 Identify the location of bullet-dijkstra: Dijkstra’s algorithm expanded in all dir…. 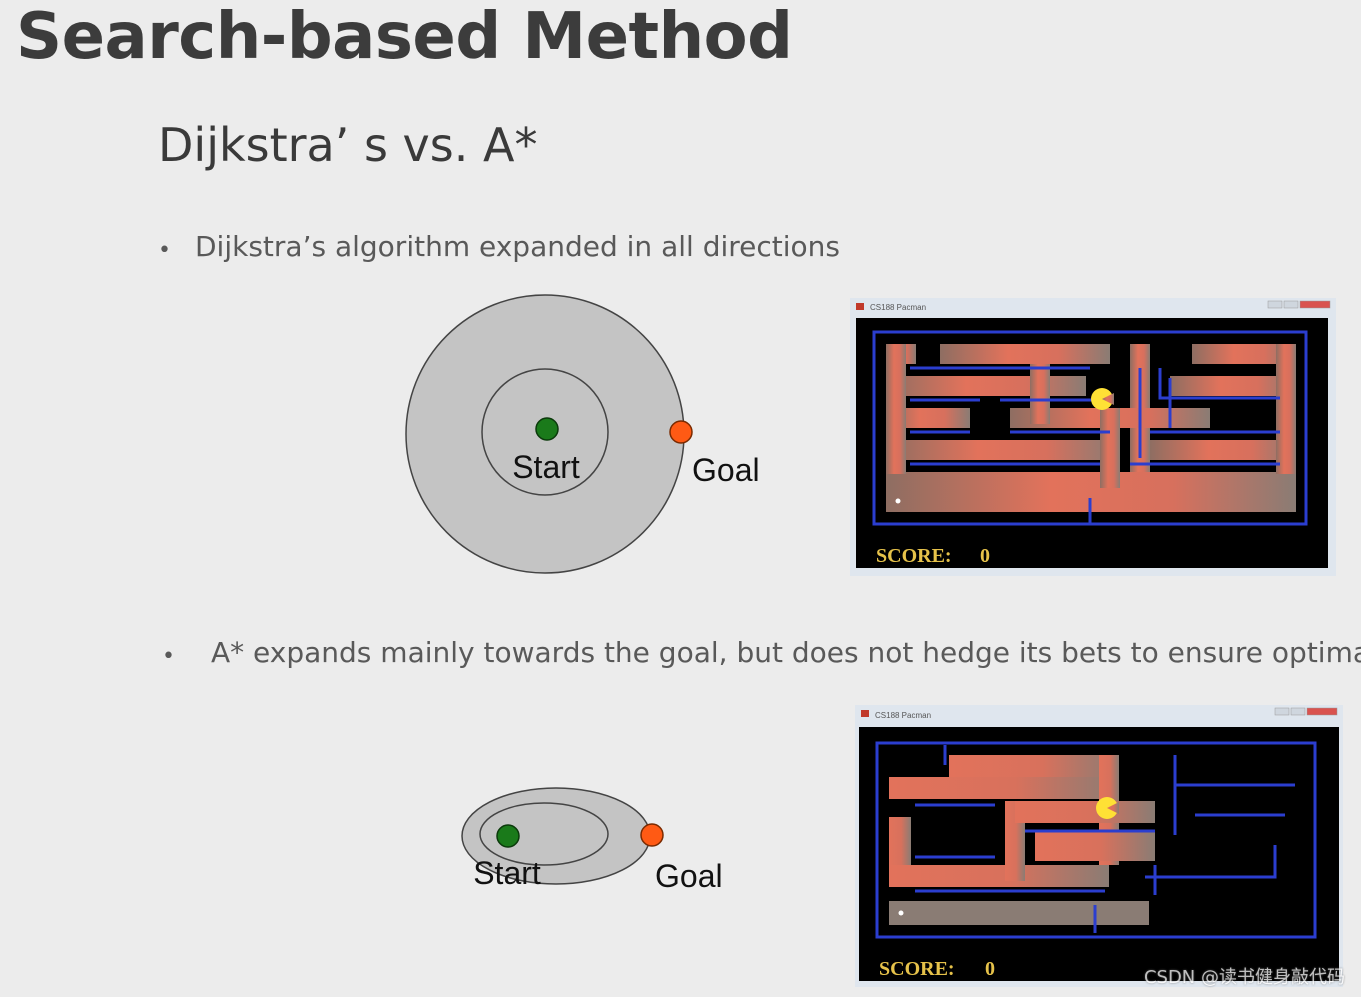
(517, 246).